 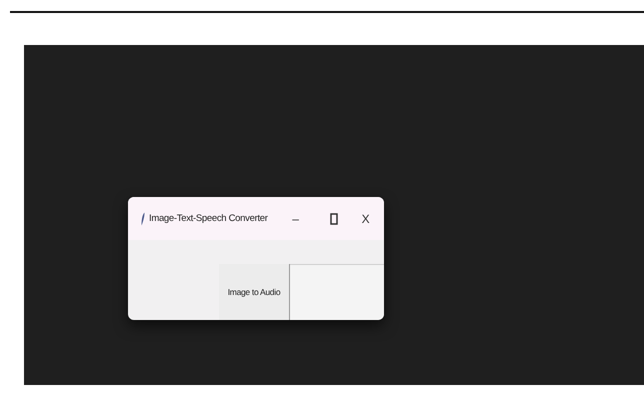 I want to click on feather-icon, so click(x=143, y=219).